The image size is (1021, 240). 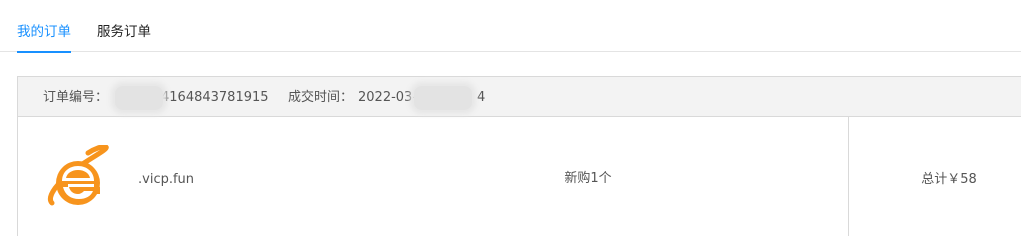 What do you see at coordinates (76, 97) in the screenshot?
I see `order-number-label: 订单编号：` at bounding box center [76, 97].